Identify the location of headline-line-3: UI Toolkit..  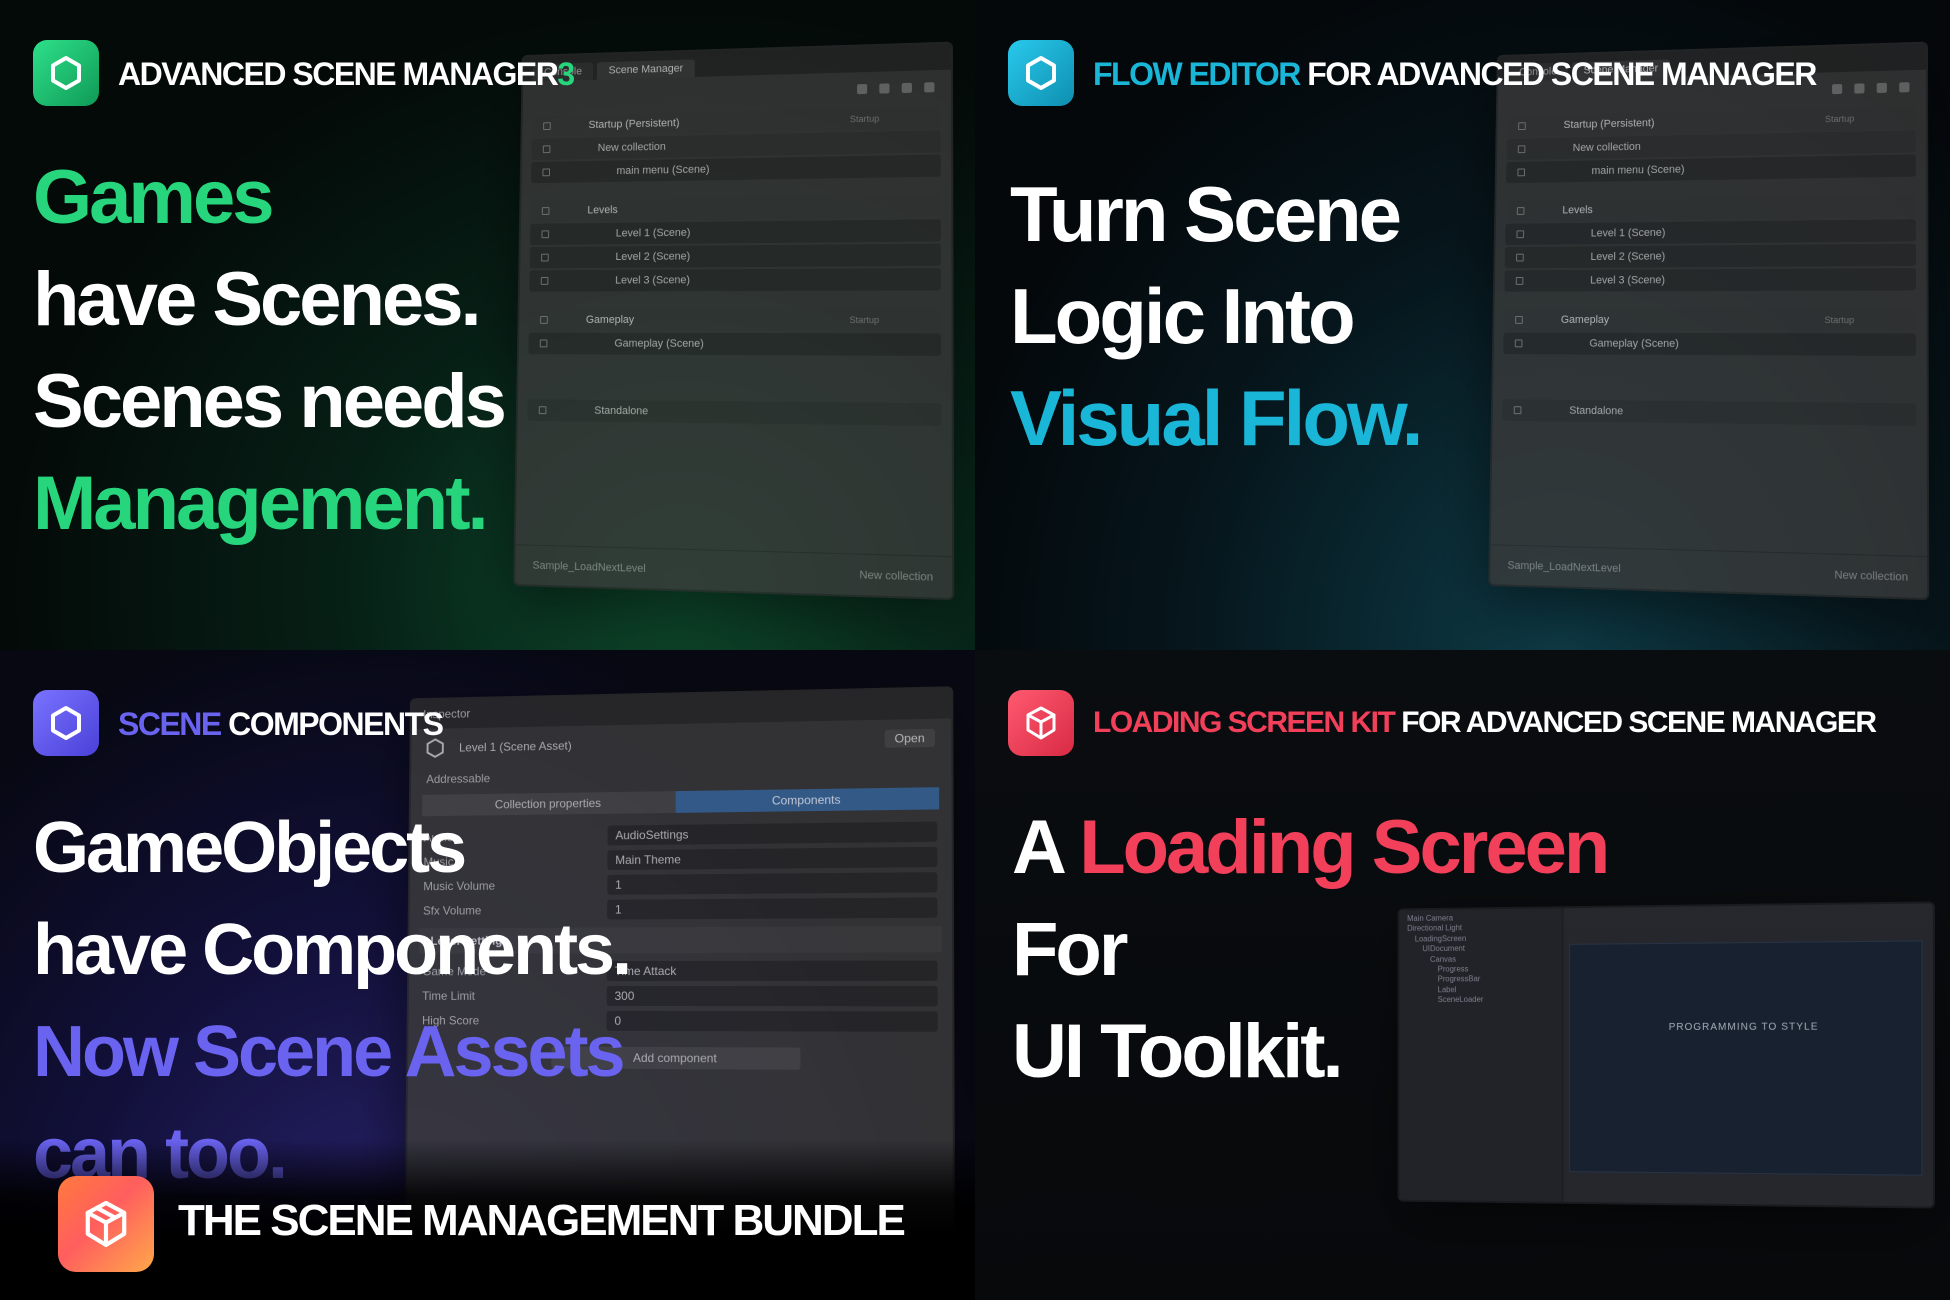
(1178, 1051).